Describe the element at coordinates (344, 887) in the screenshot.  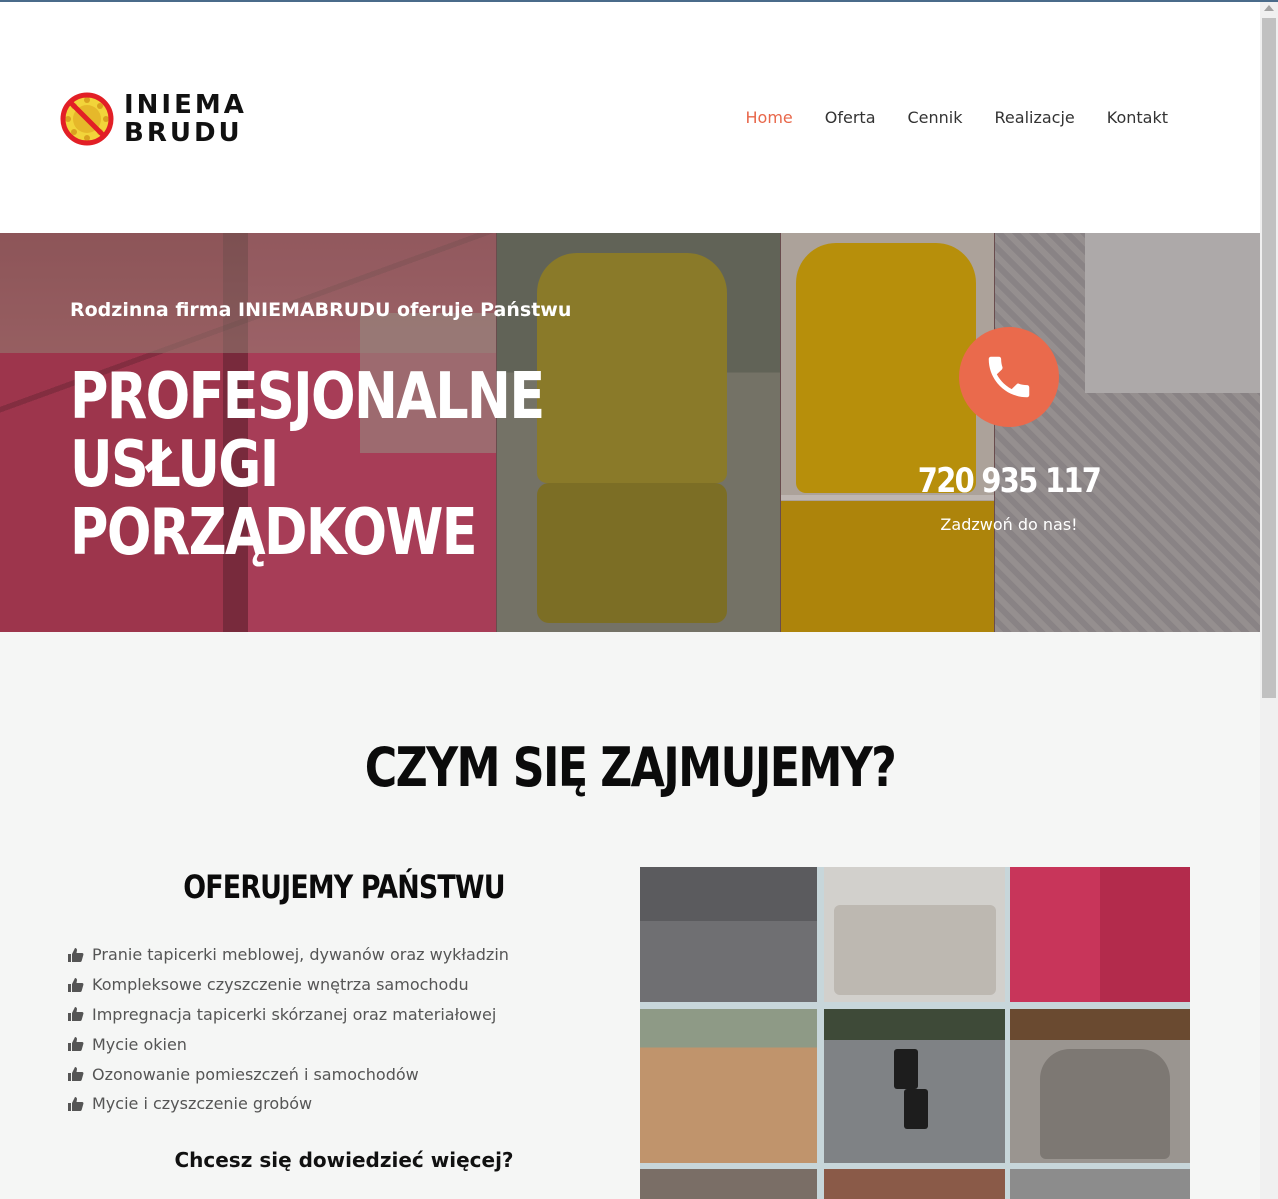
I see `offer-title: OFERUJEMY PAŃSTWU` at that location.